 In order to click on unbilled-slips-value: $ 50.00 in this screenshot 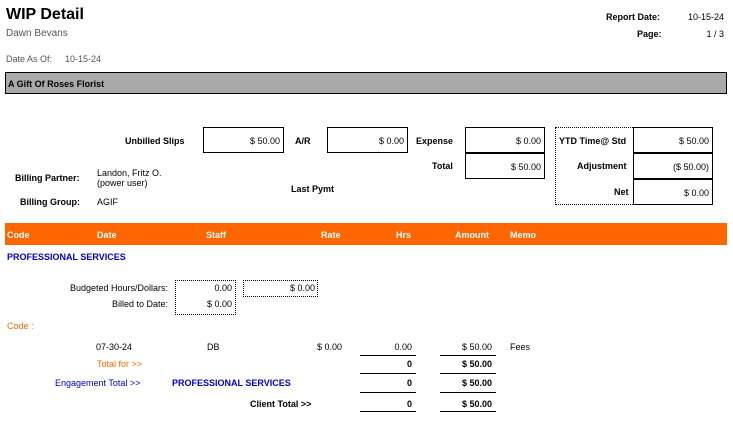, I will do `click(264, 141)`.